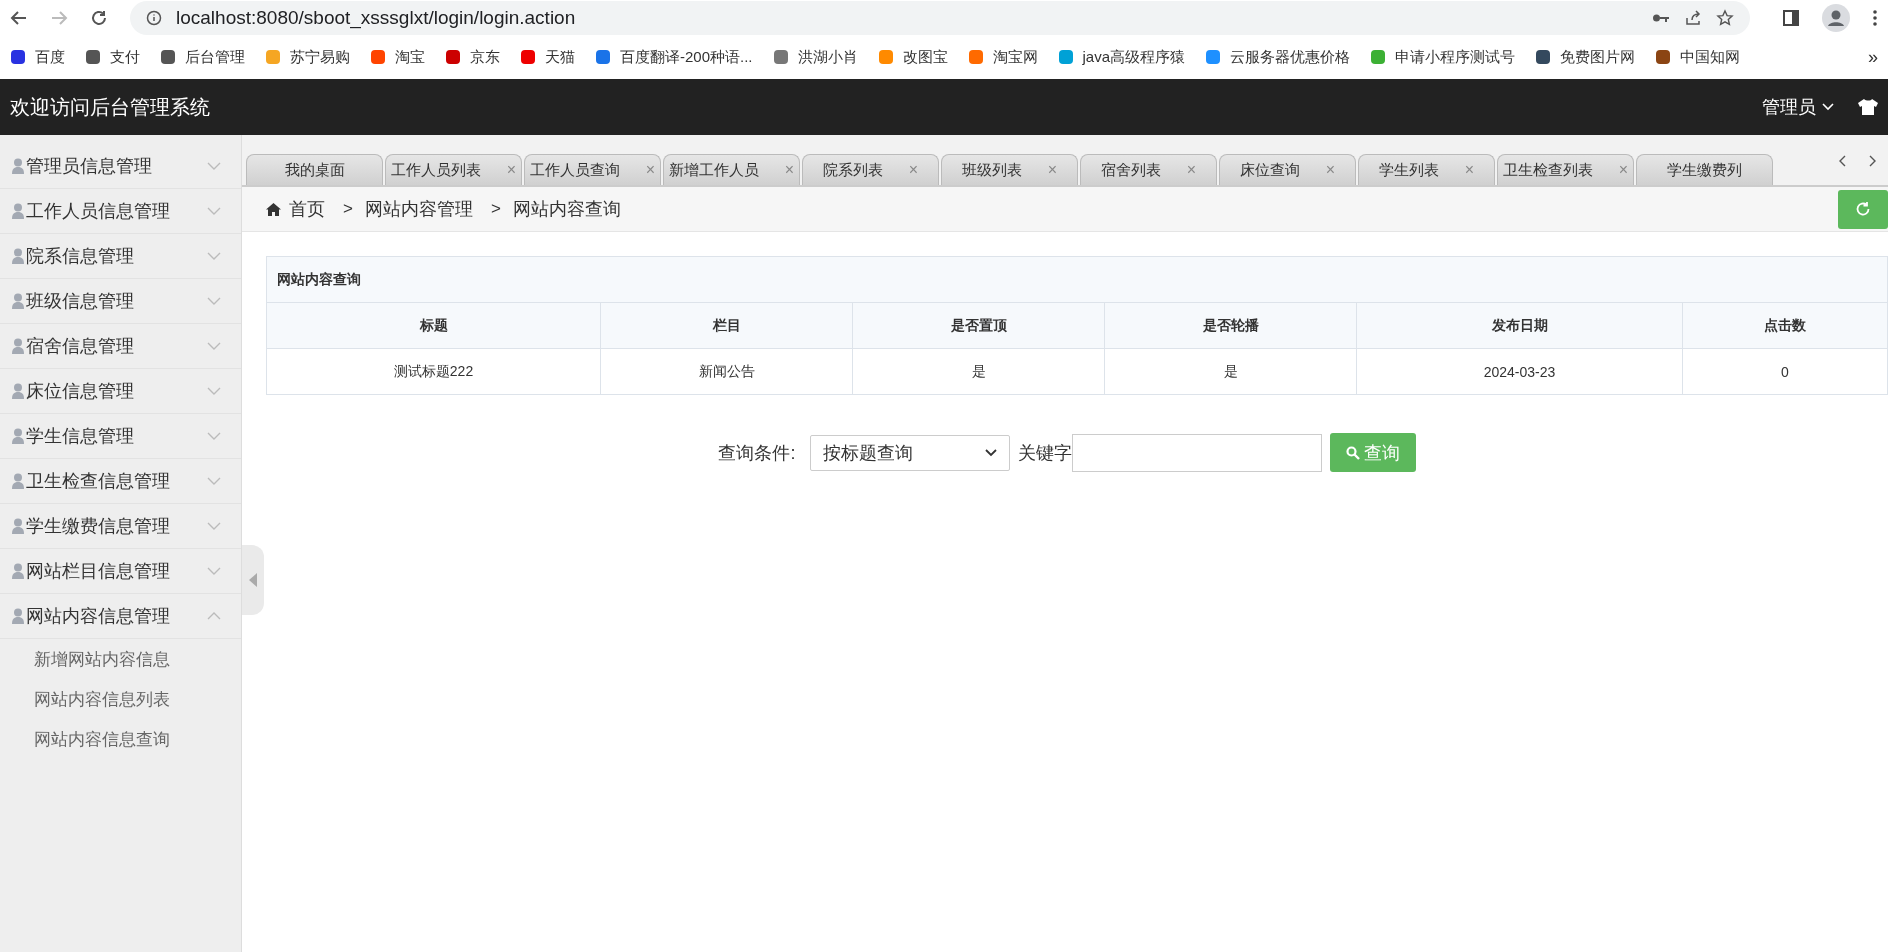 This screenshot has width=1888, height=952. I want to click on sidebar-item: 宿舍信息管理, so click(120, 346).